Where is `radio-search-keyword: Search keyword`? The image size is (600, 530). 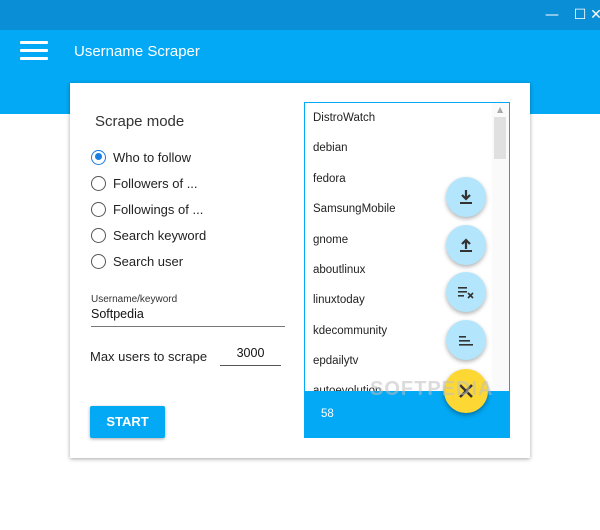 radio-search-keyword: Search keyword is located at coordinates (148, 235).